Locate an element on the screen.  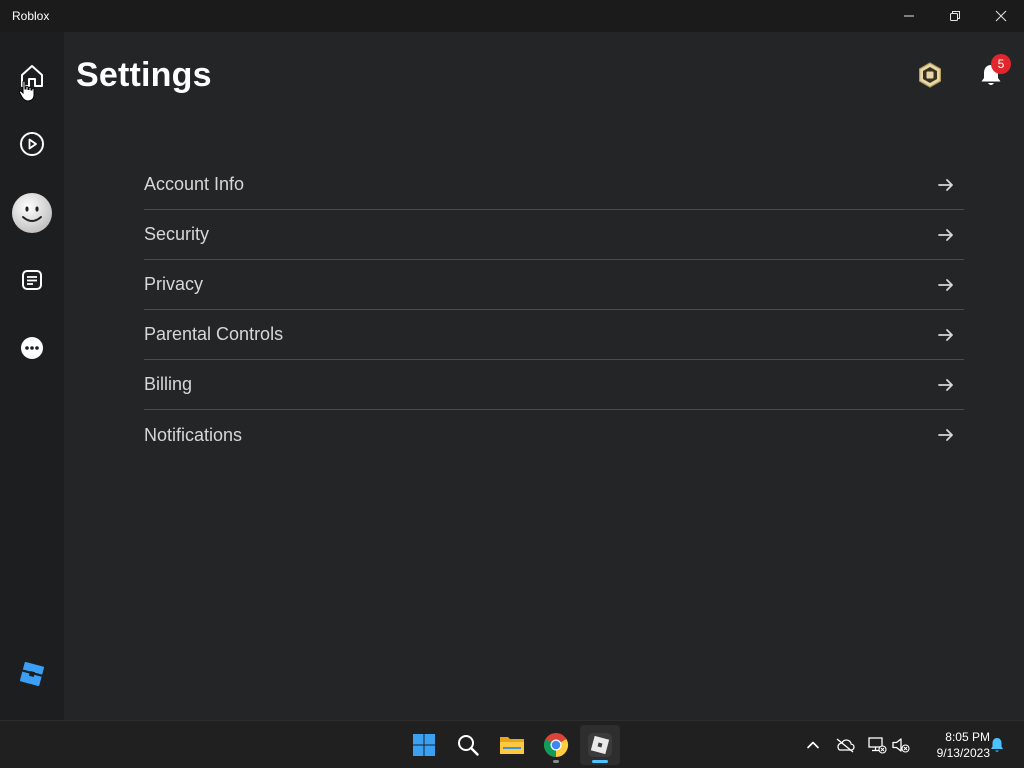
chat-icon is located at coordinates (32, 280).